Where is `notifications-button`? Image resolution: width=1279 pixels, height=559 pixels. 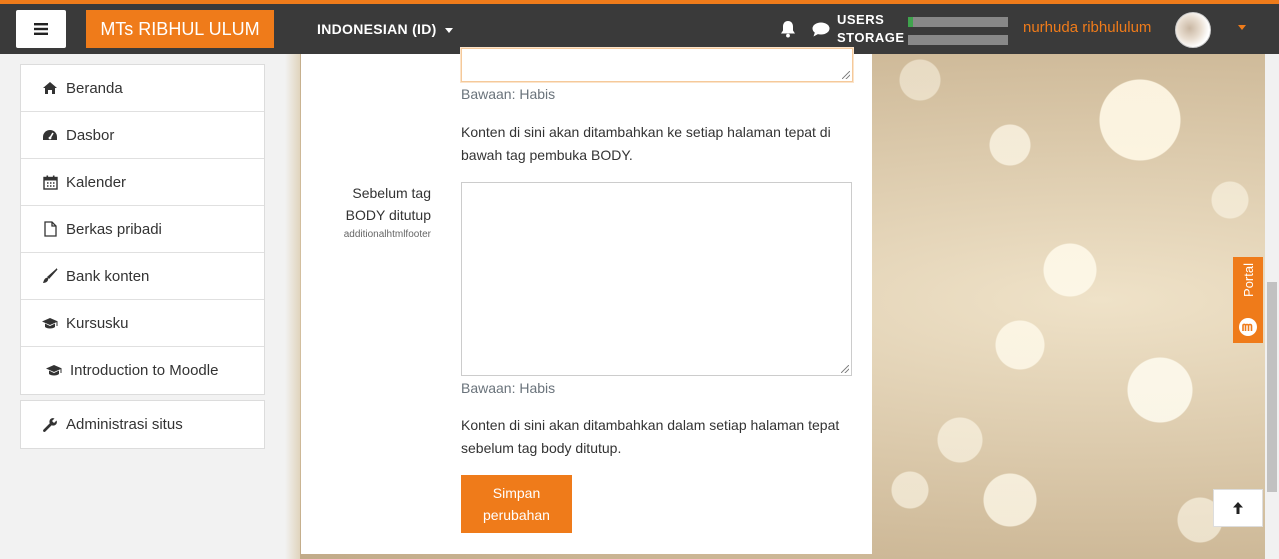
notifications-button is located at coordinates (788, 31).